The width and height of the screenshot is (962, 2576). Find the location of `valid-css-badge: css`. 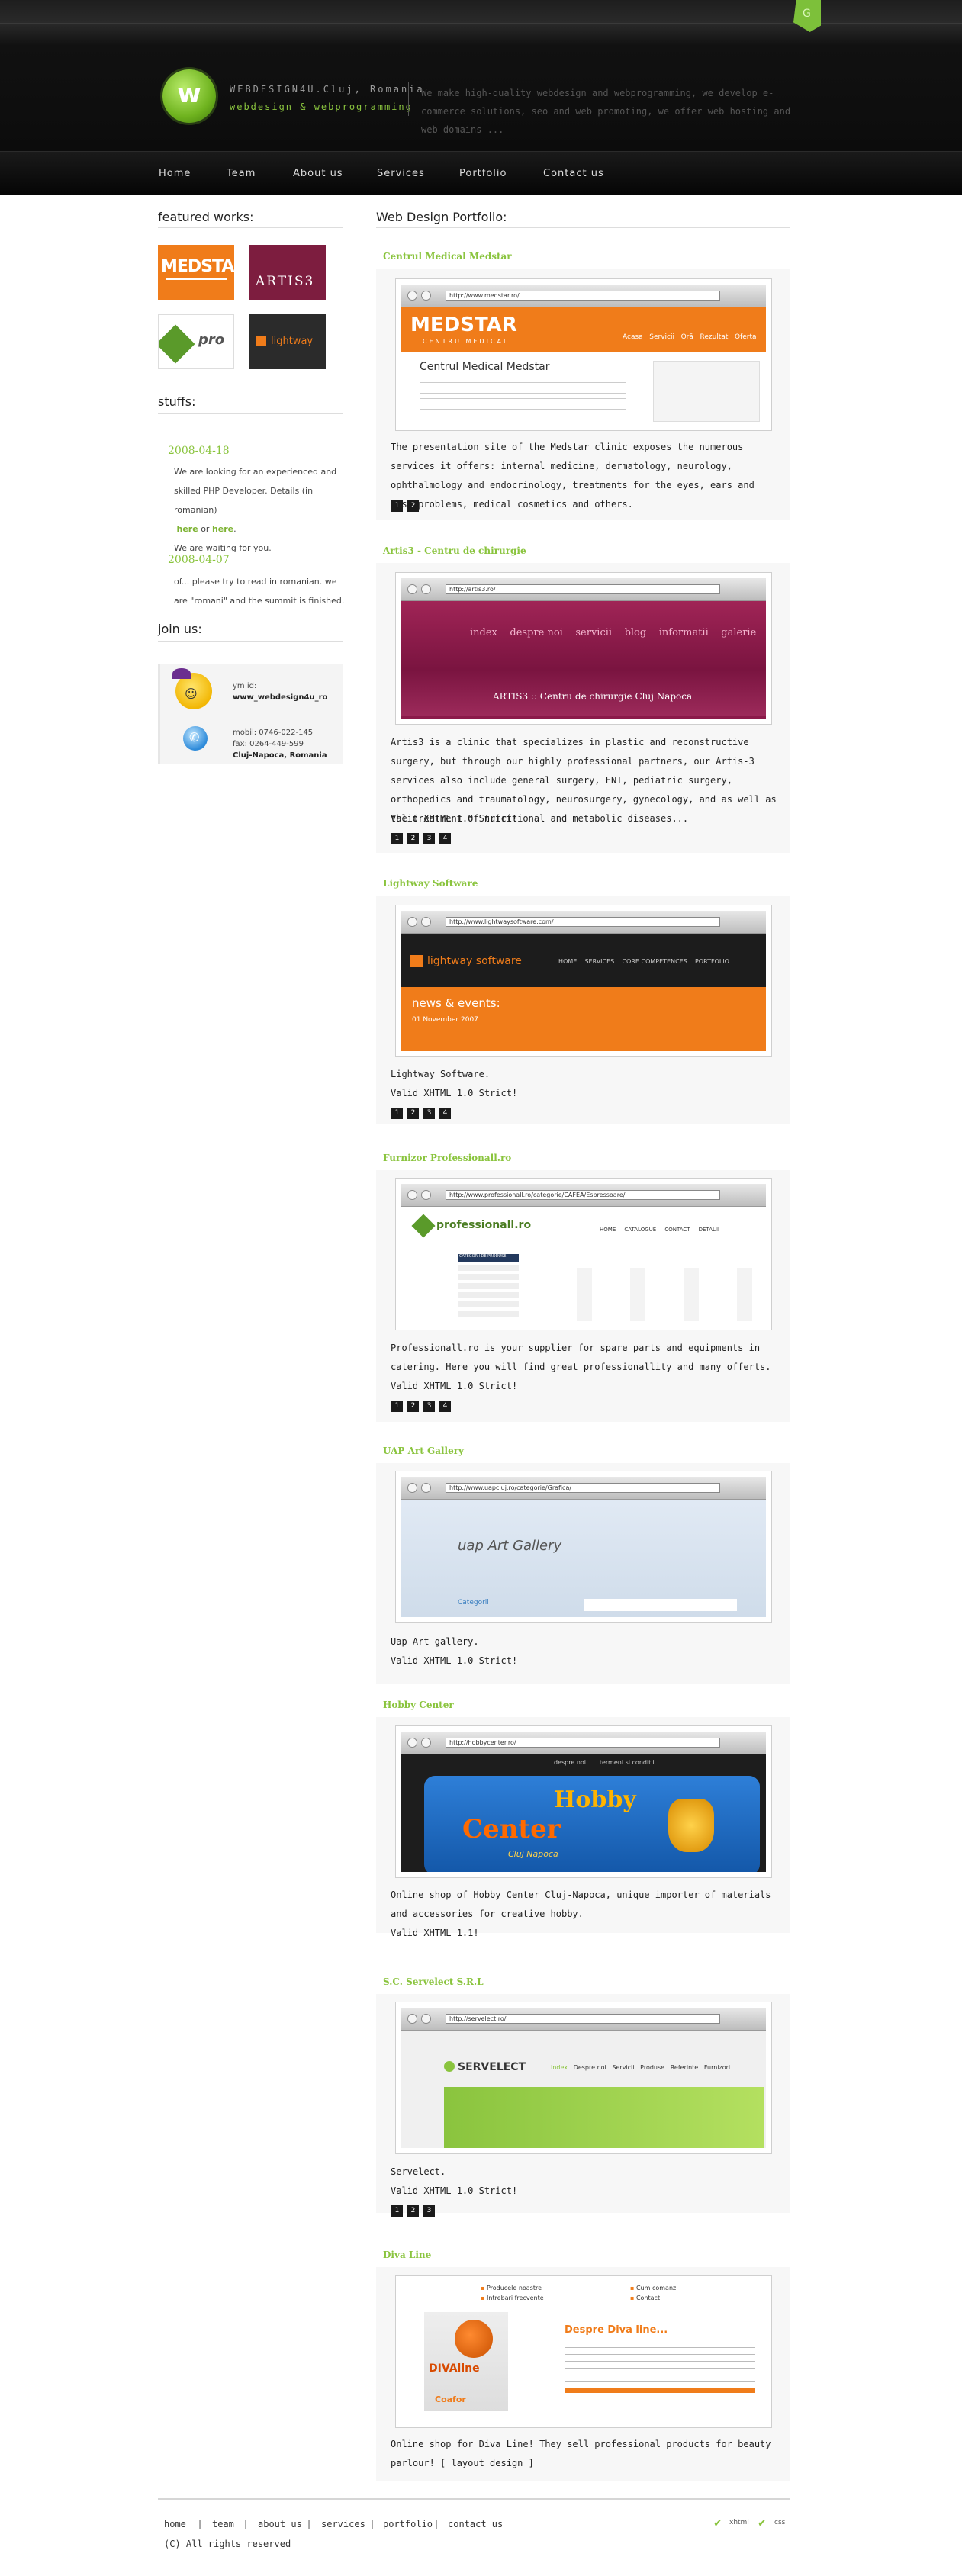

valid-css-badge: css is located at coordinates (779, 2522).